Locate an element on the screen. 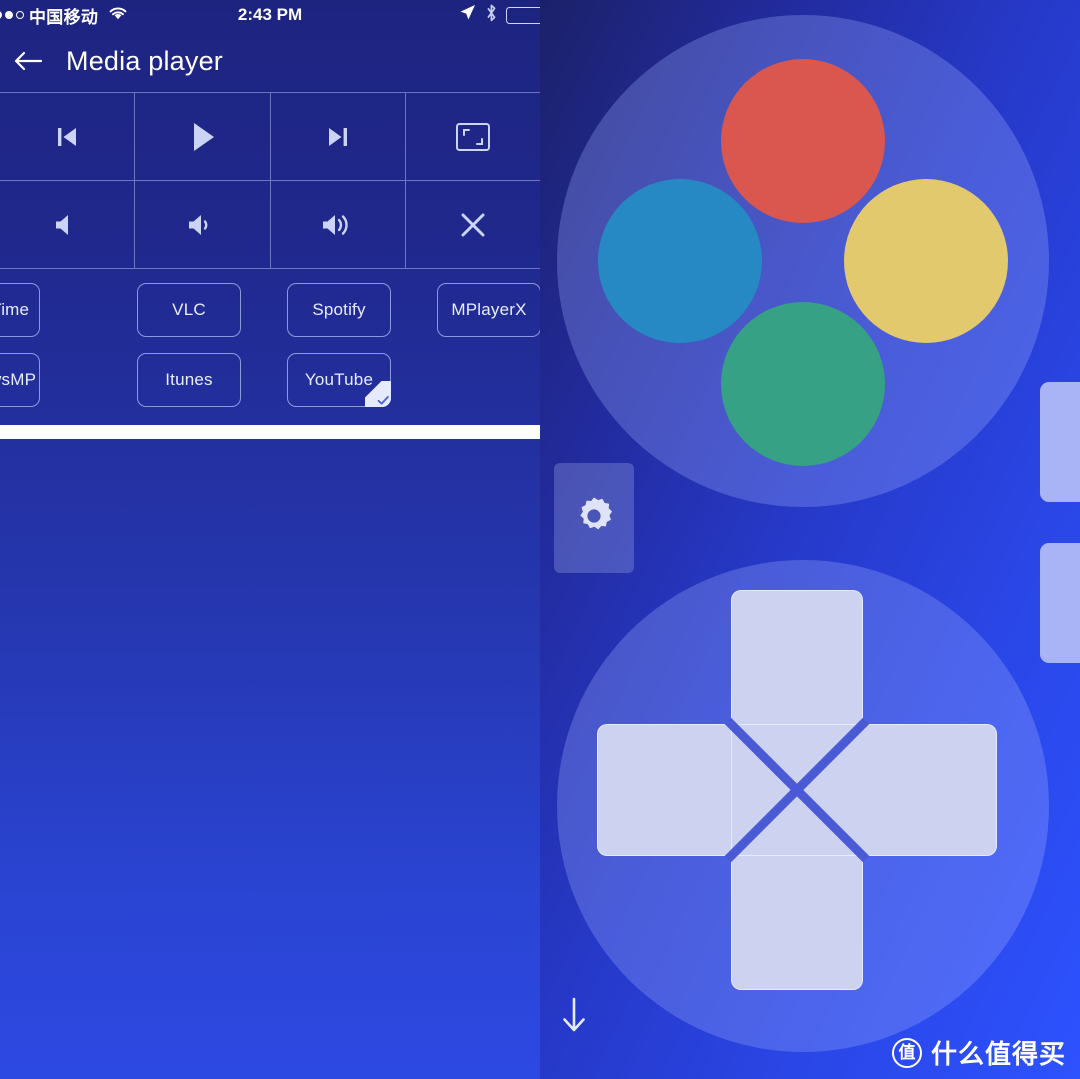 The image size is (1080, 1079). action-button-left is located at coordinates (680, 261).